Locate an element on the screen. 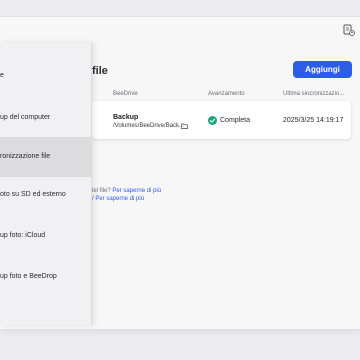  menu-item-label: up foto: iCloud is located at coordinates (23, 235).